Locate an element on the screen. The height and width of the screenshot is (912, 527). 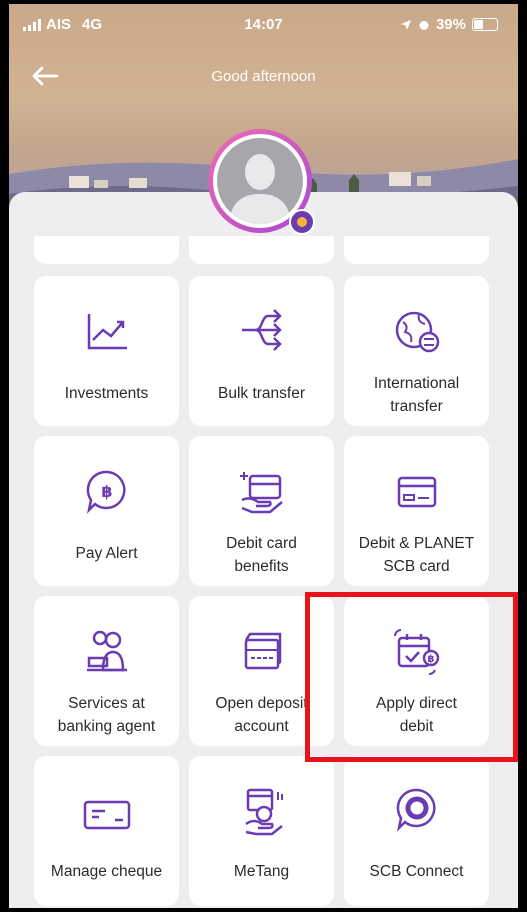
banking-agent-icon is located at coordinates (106, 651).